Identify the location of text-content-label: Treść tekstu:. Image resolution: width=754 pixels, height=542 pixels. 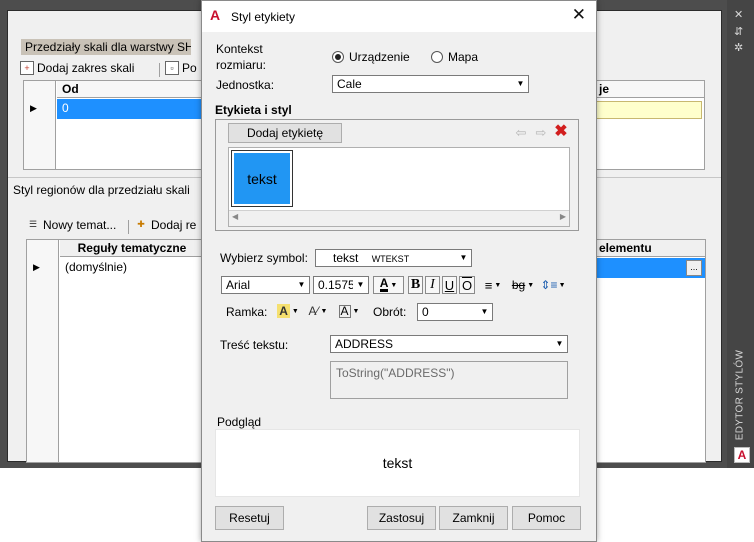
(254, 345).